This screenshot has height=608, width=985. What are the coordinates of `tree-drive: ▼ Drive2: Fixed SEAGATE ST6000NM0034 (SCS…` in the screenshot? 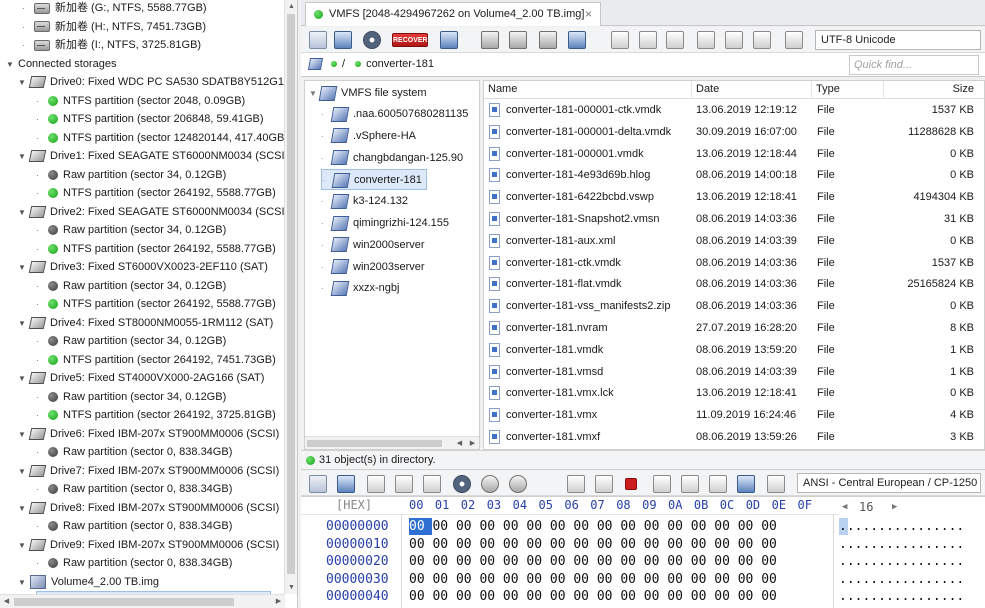 It's located at (153, 212).